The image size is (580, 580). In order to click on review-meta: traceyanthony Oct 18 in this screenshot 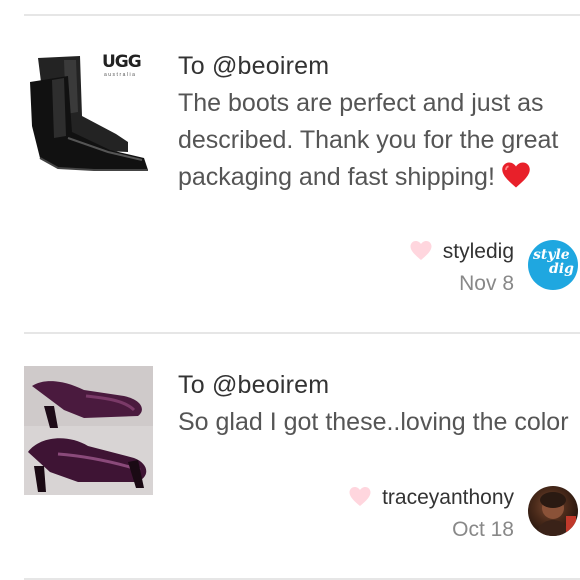, I will do `click(431, 514)`.